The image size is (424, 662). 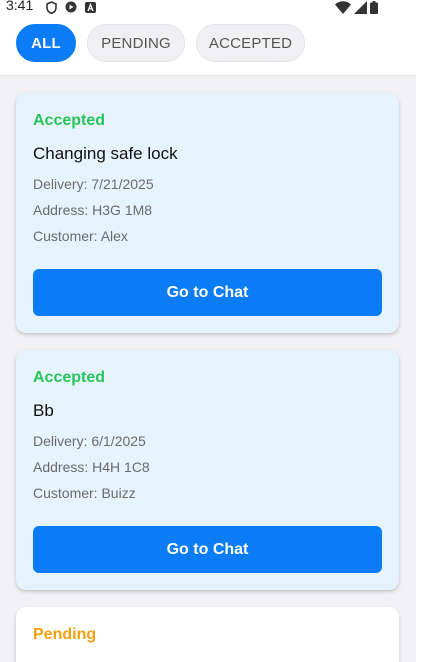 I want to click on filter-bar: ALL PENDING ACCEPTED, so click(x=208, y=44).